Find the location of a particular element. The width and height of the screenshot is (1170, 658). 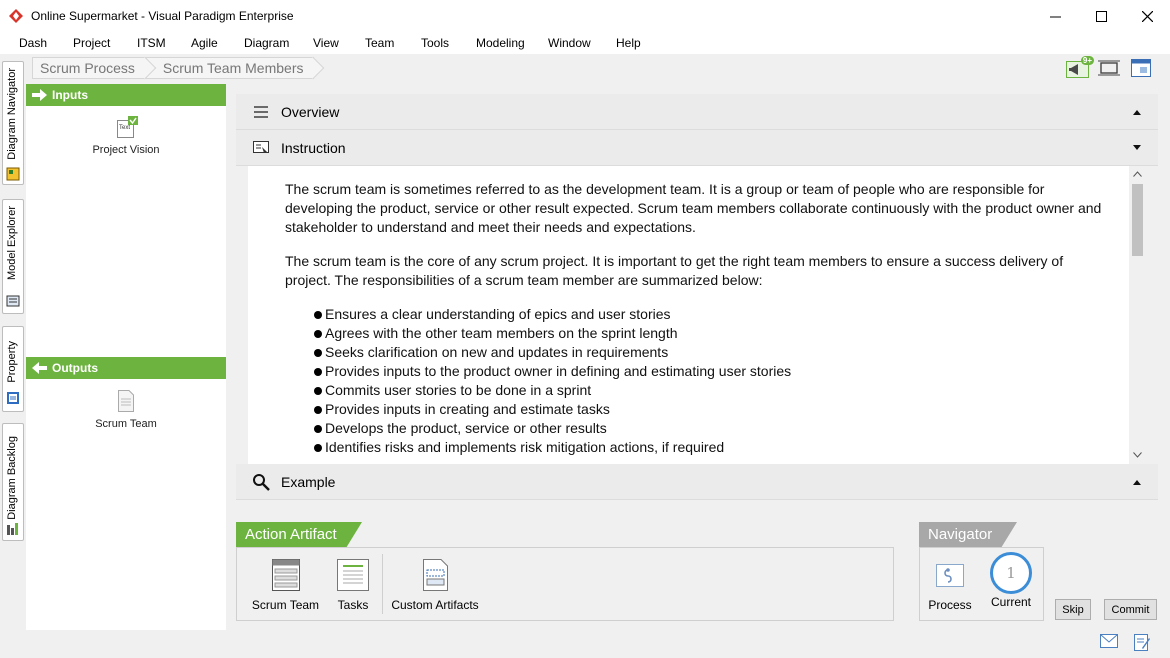

current-step-number: 1 is located at coordinates (1011, 573).